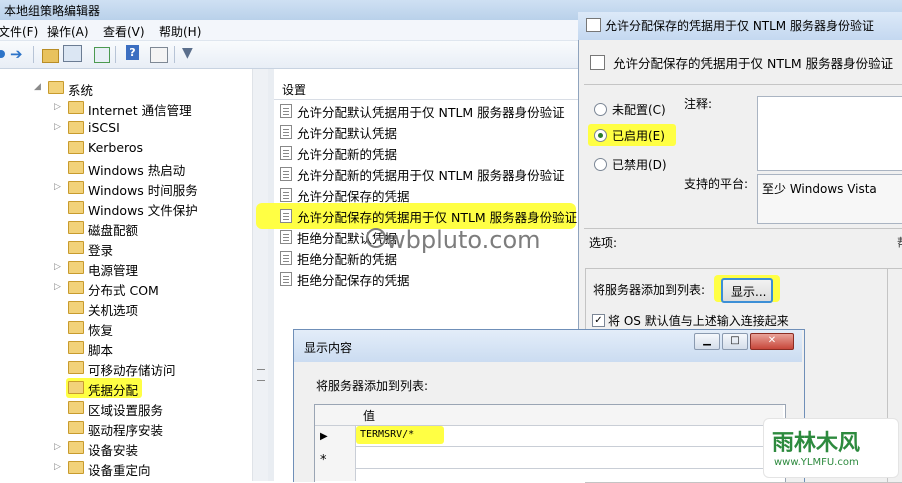  What do you see at coordinates (152, 328) in the screenshot?
I see `tree-node: 恢复` at bounding box center [152, 328].